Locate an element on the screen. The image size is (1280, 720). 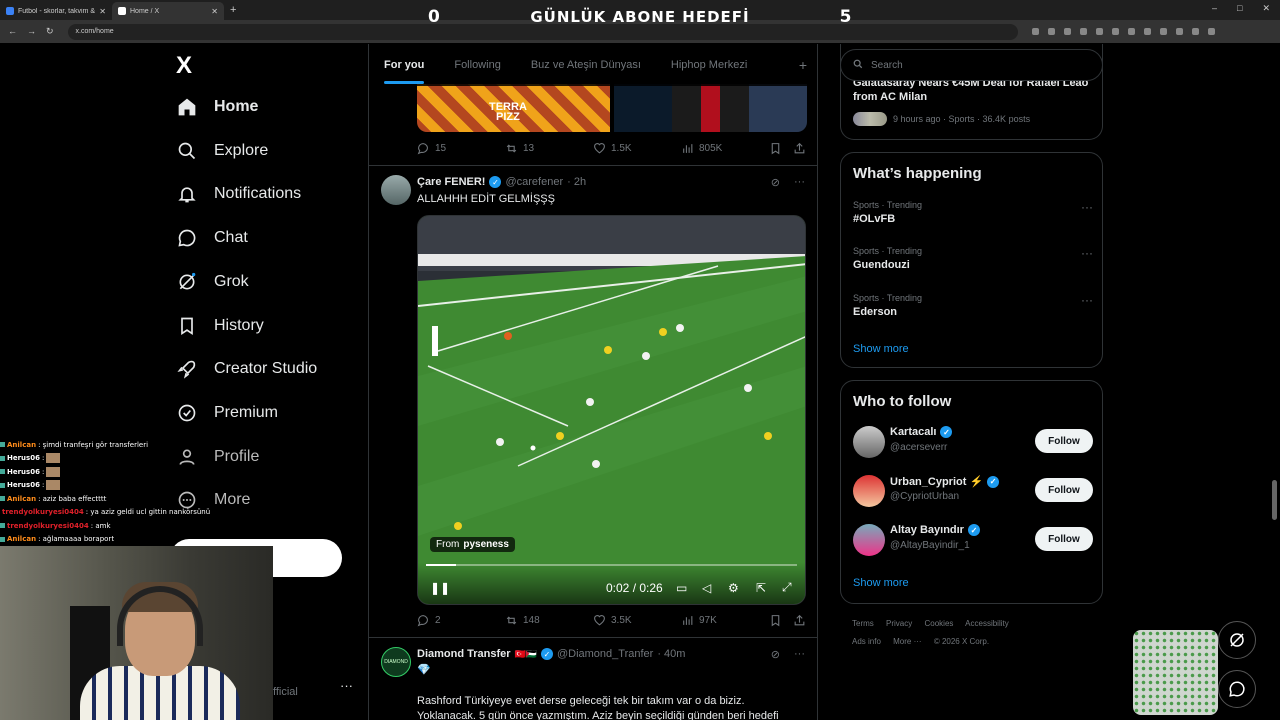
browser-tab: Futbol - skorlar, takvim & oran ✕ is located at coordinates (56, 11).